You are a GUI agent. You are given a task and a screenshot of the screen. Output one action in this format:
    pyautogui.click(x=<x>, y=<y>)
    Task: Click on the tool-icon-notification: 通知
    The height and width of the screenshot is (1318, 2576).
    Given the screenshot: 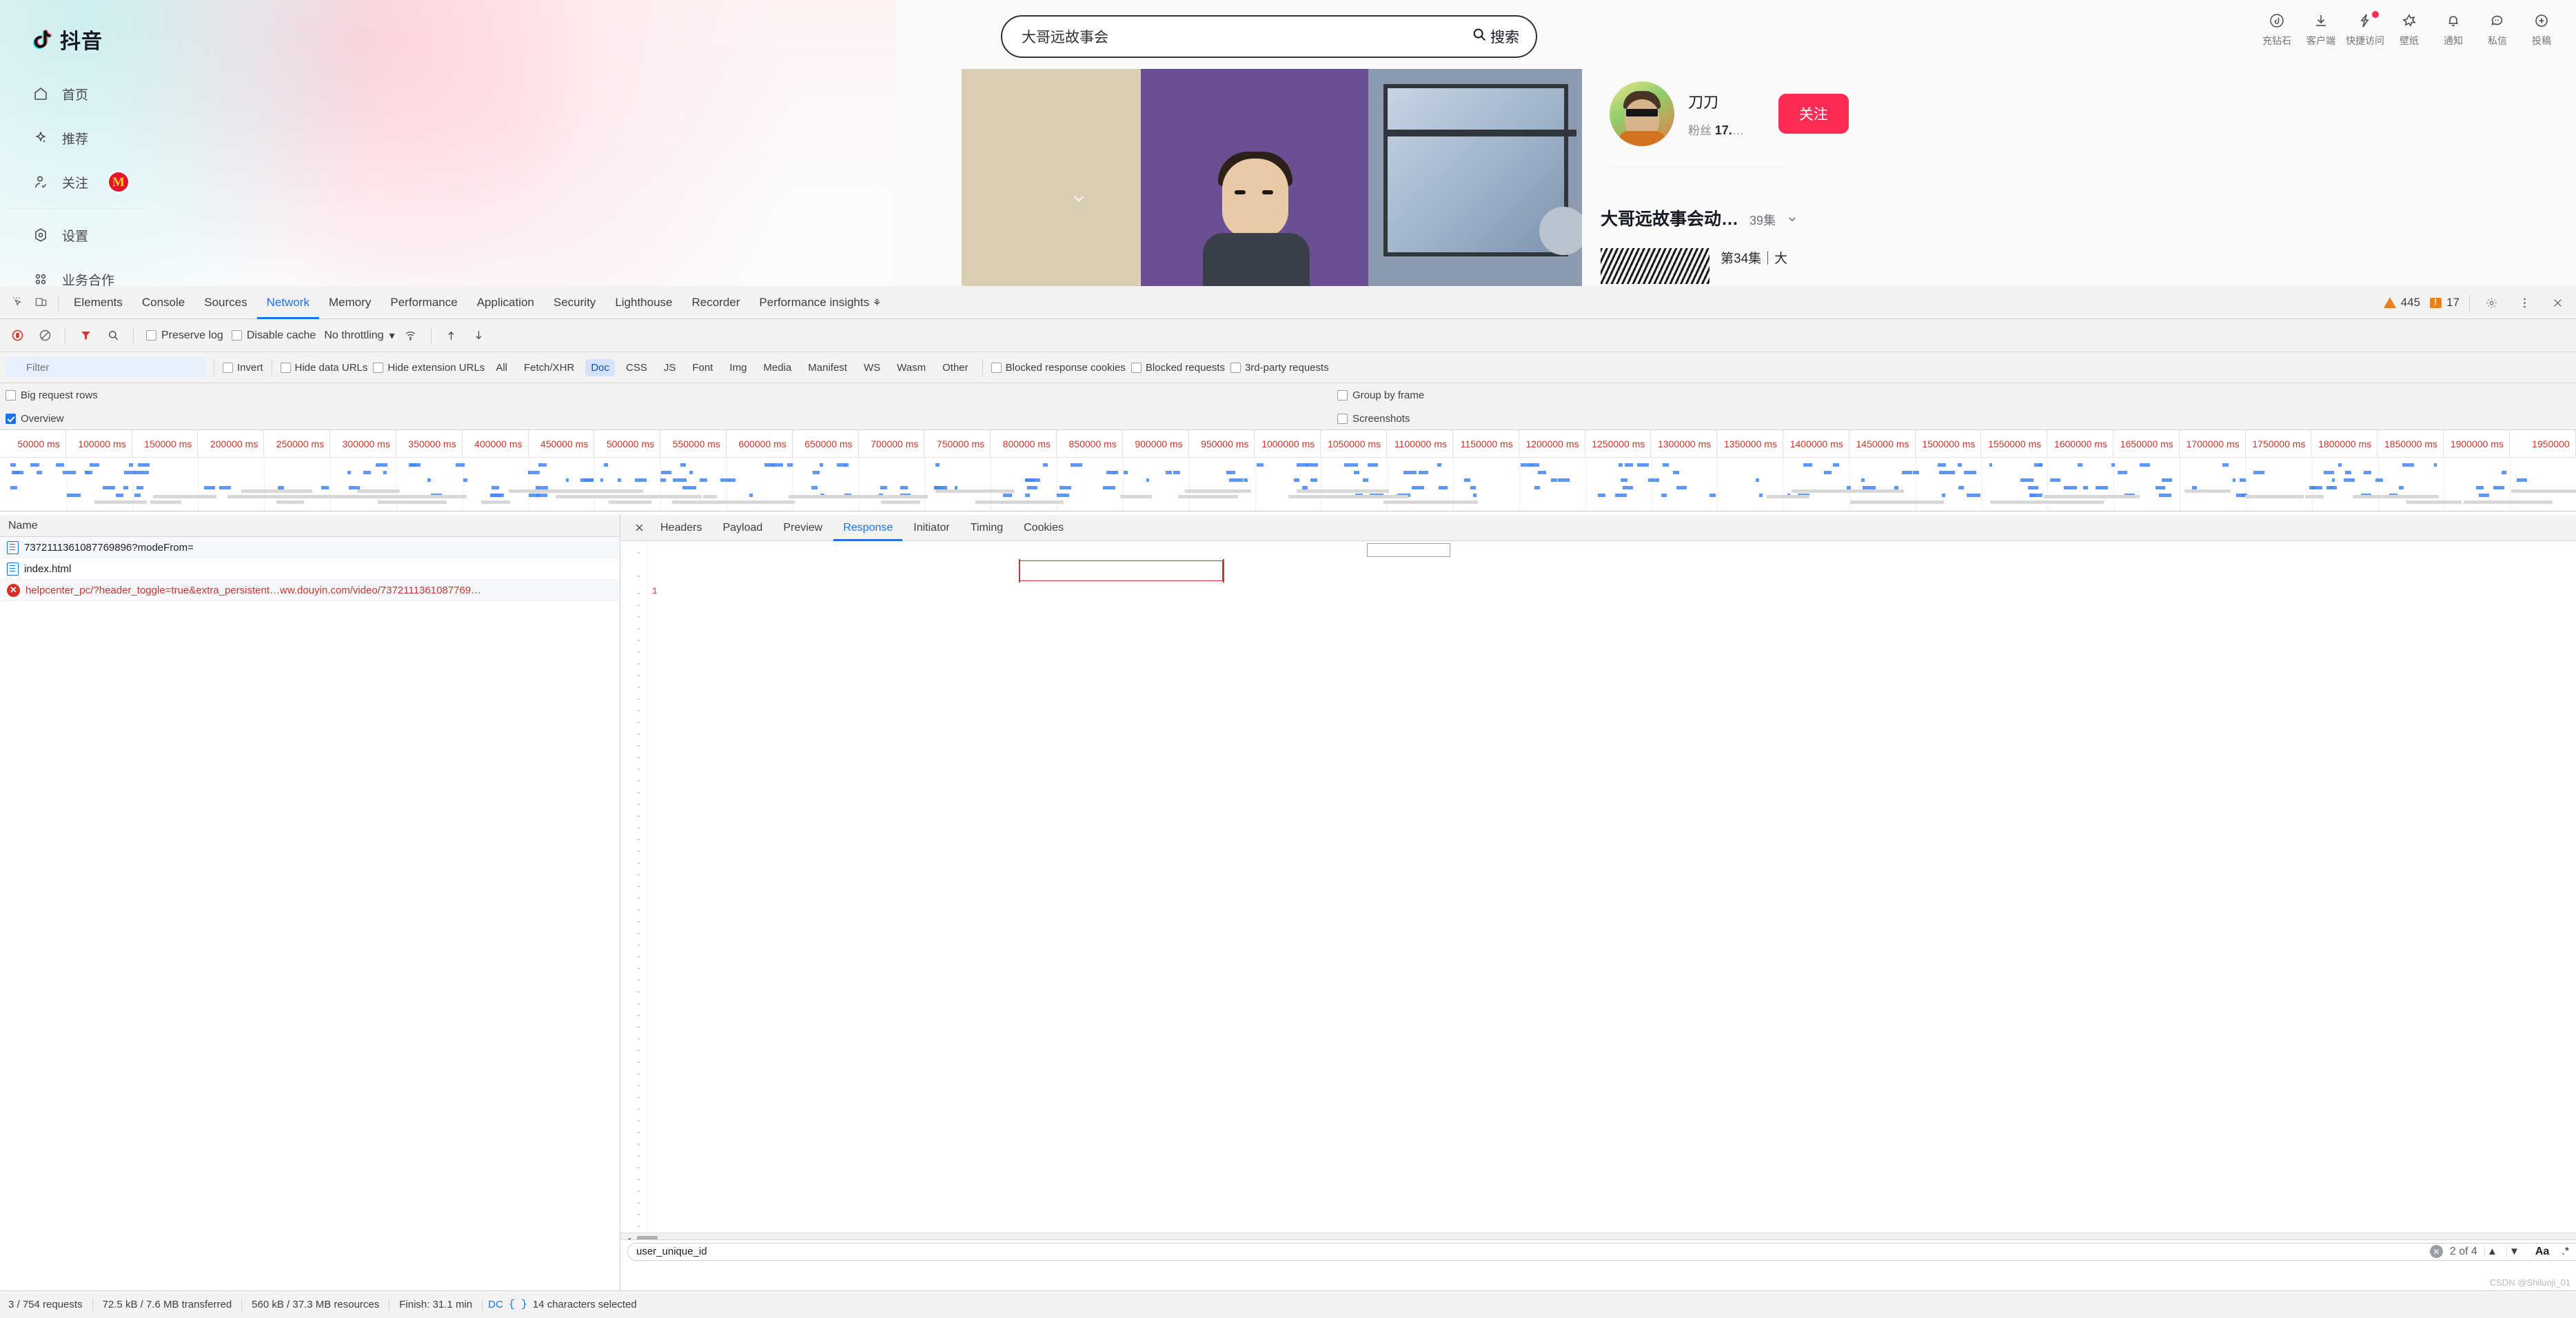 What is the action you would take?
    pyautogui.click(x=2453, y=29)
    